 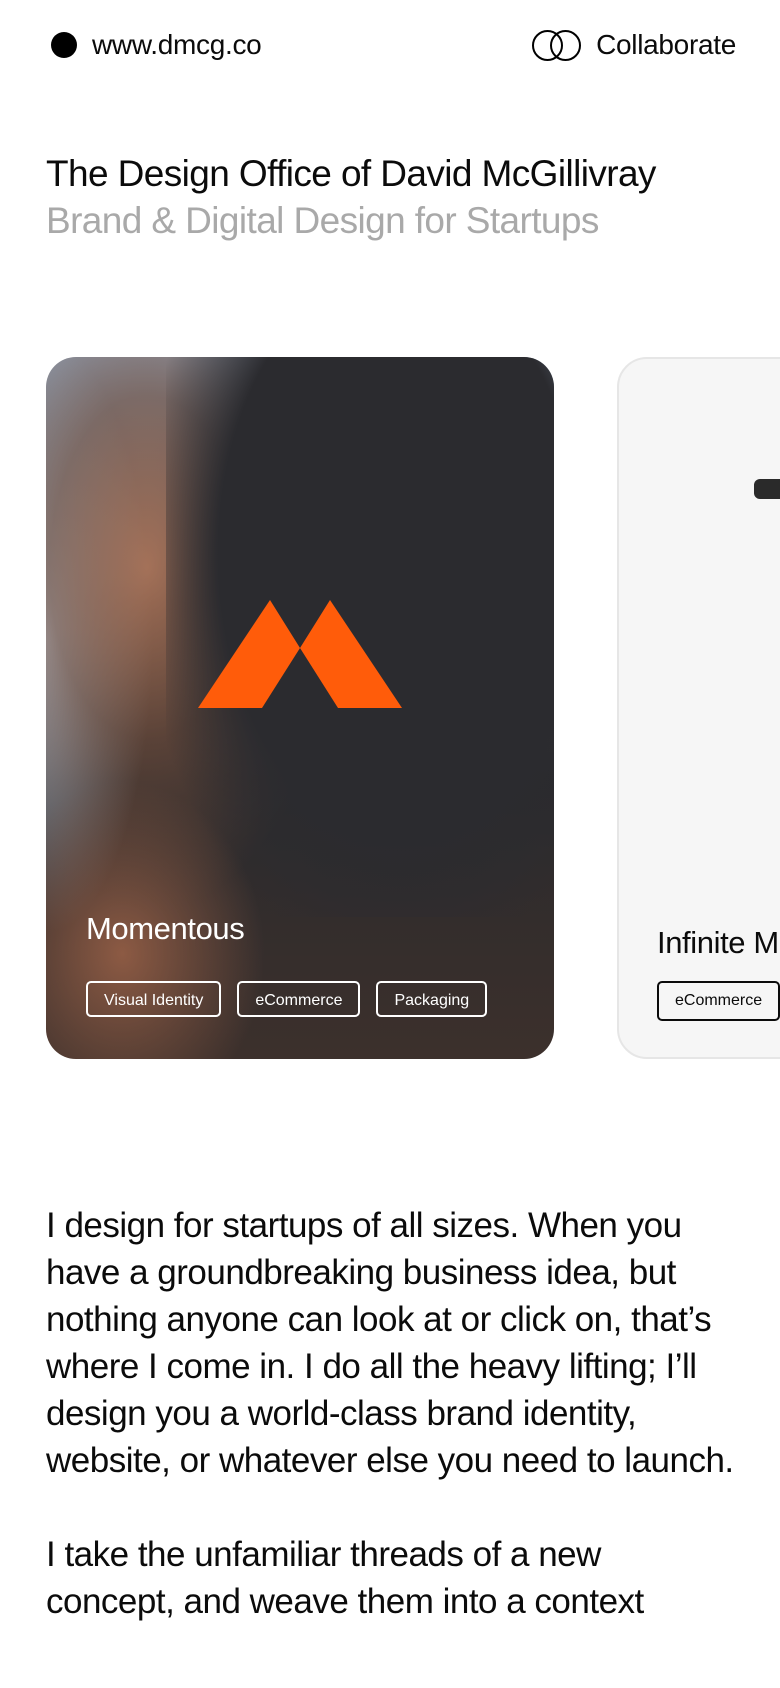 What do you see at coordinates (300, 654) in the screenshot?
I see `momentous-logo-mark-icon` at bounding box center [300, 654].